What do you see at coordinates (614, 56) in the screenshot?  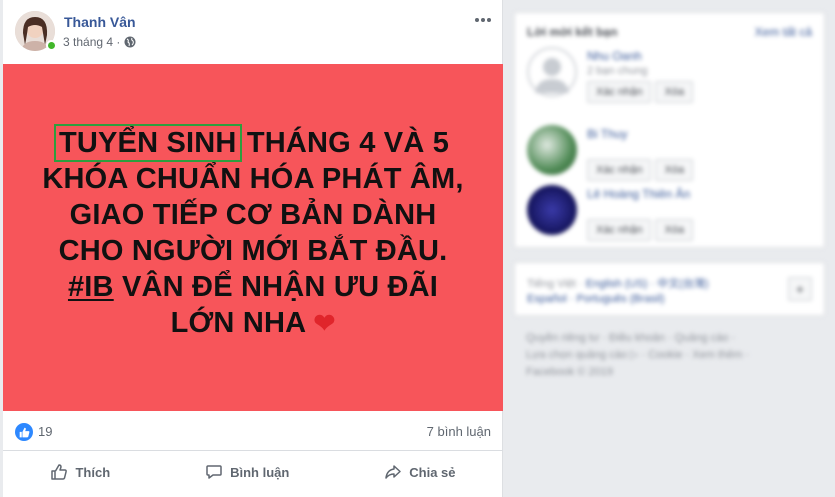 I see `person-name: Nhu Oanh` at bounding box center [614, 56].